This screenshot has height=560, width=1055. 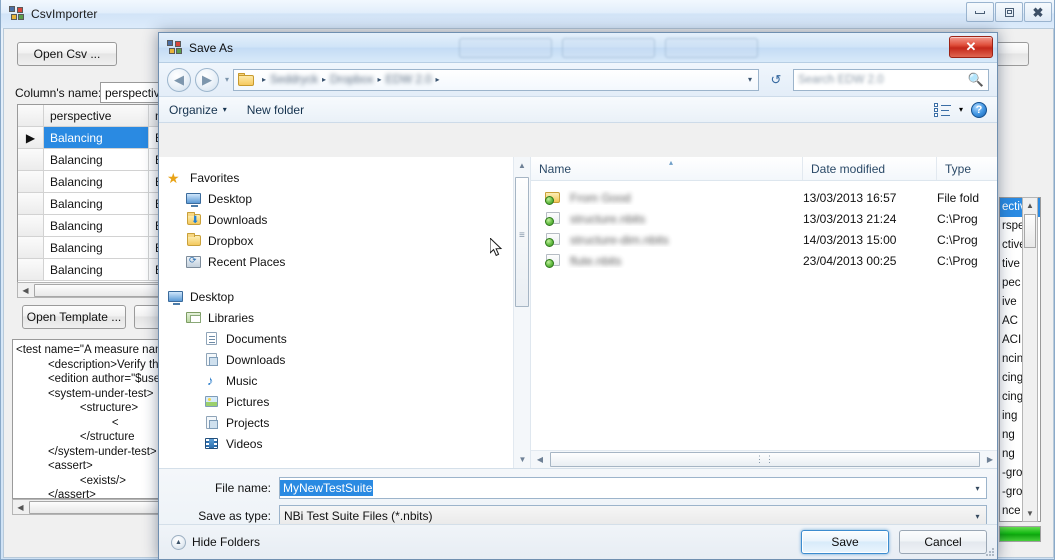 What do you see at coordinates (667, 197) in the screenshot?
I see `file-name-cell: From Good` at bounding box center [667, 197].